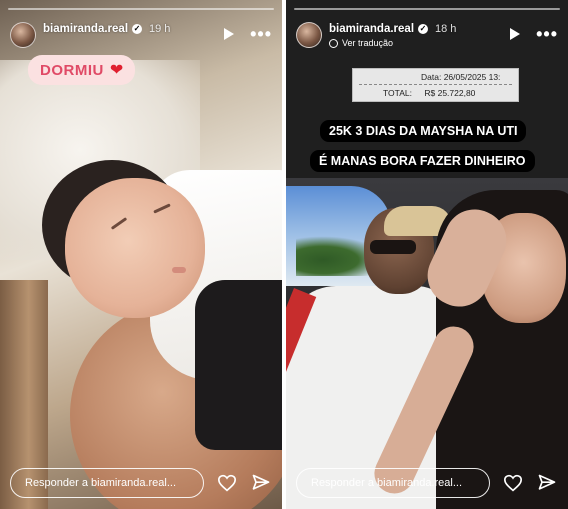 Image resolution: width=568 pixels, height=509 pixels. I want to click on globe-icon, so click(333, 43).